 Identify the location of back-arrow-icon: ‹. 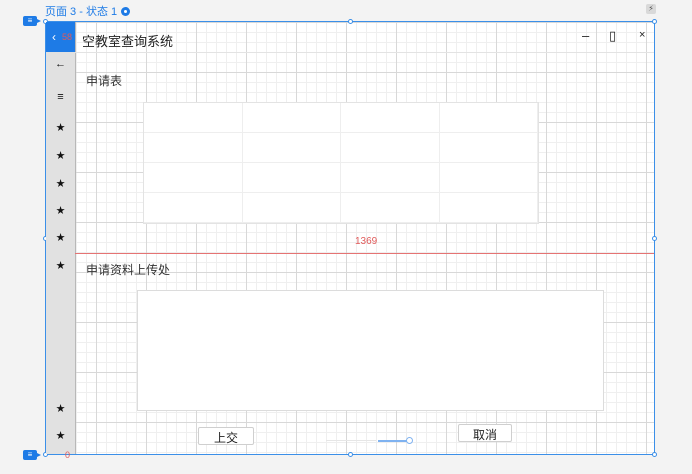
(54, 37).